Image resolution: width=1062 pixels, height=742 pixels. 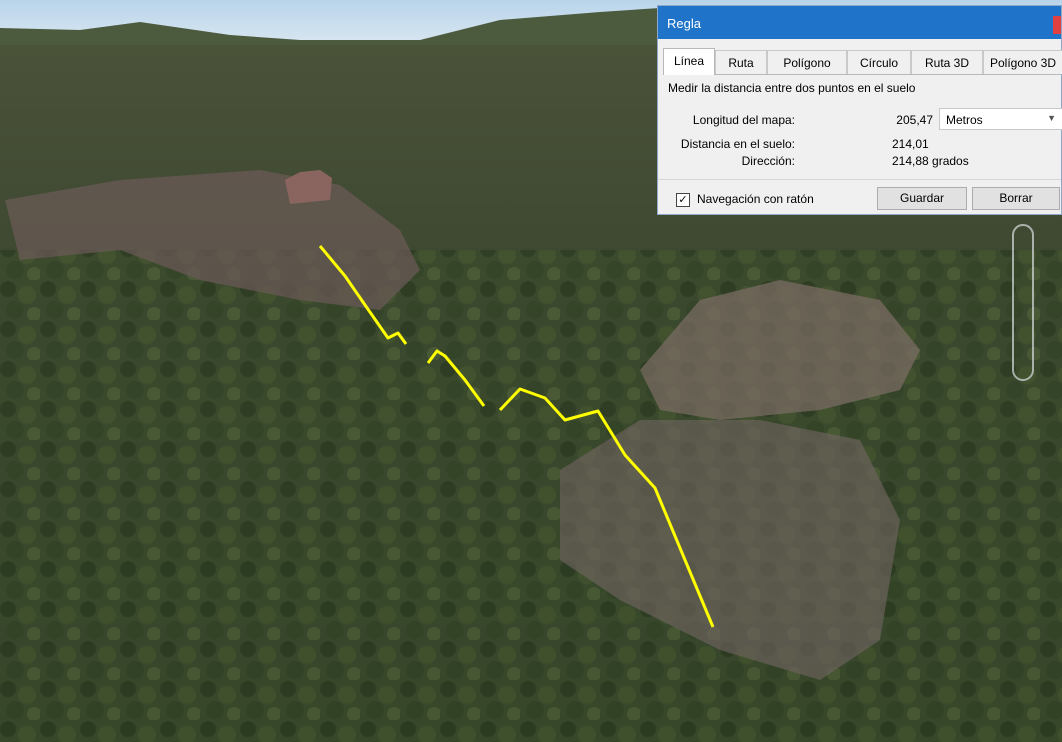 What do you see at coordinates (947, 62) in the screenshot?
I see `tab-ruta-3d: Ruta 3D` at bounding box center [947, 62].